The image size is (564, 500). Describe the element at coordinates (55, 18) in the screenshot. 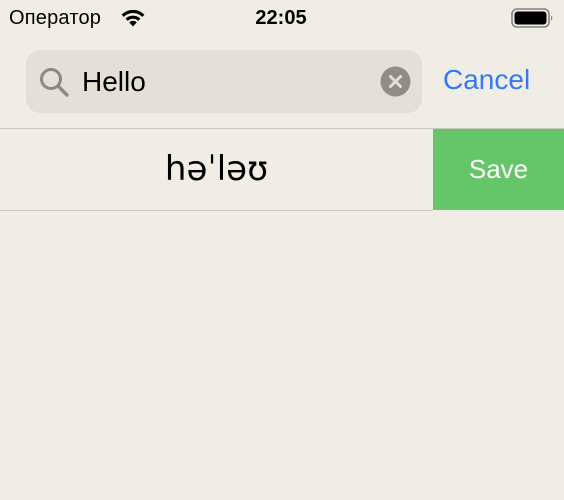

I see `carrier-name: Оператор` at that location.